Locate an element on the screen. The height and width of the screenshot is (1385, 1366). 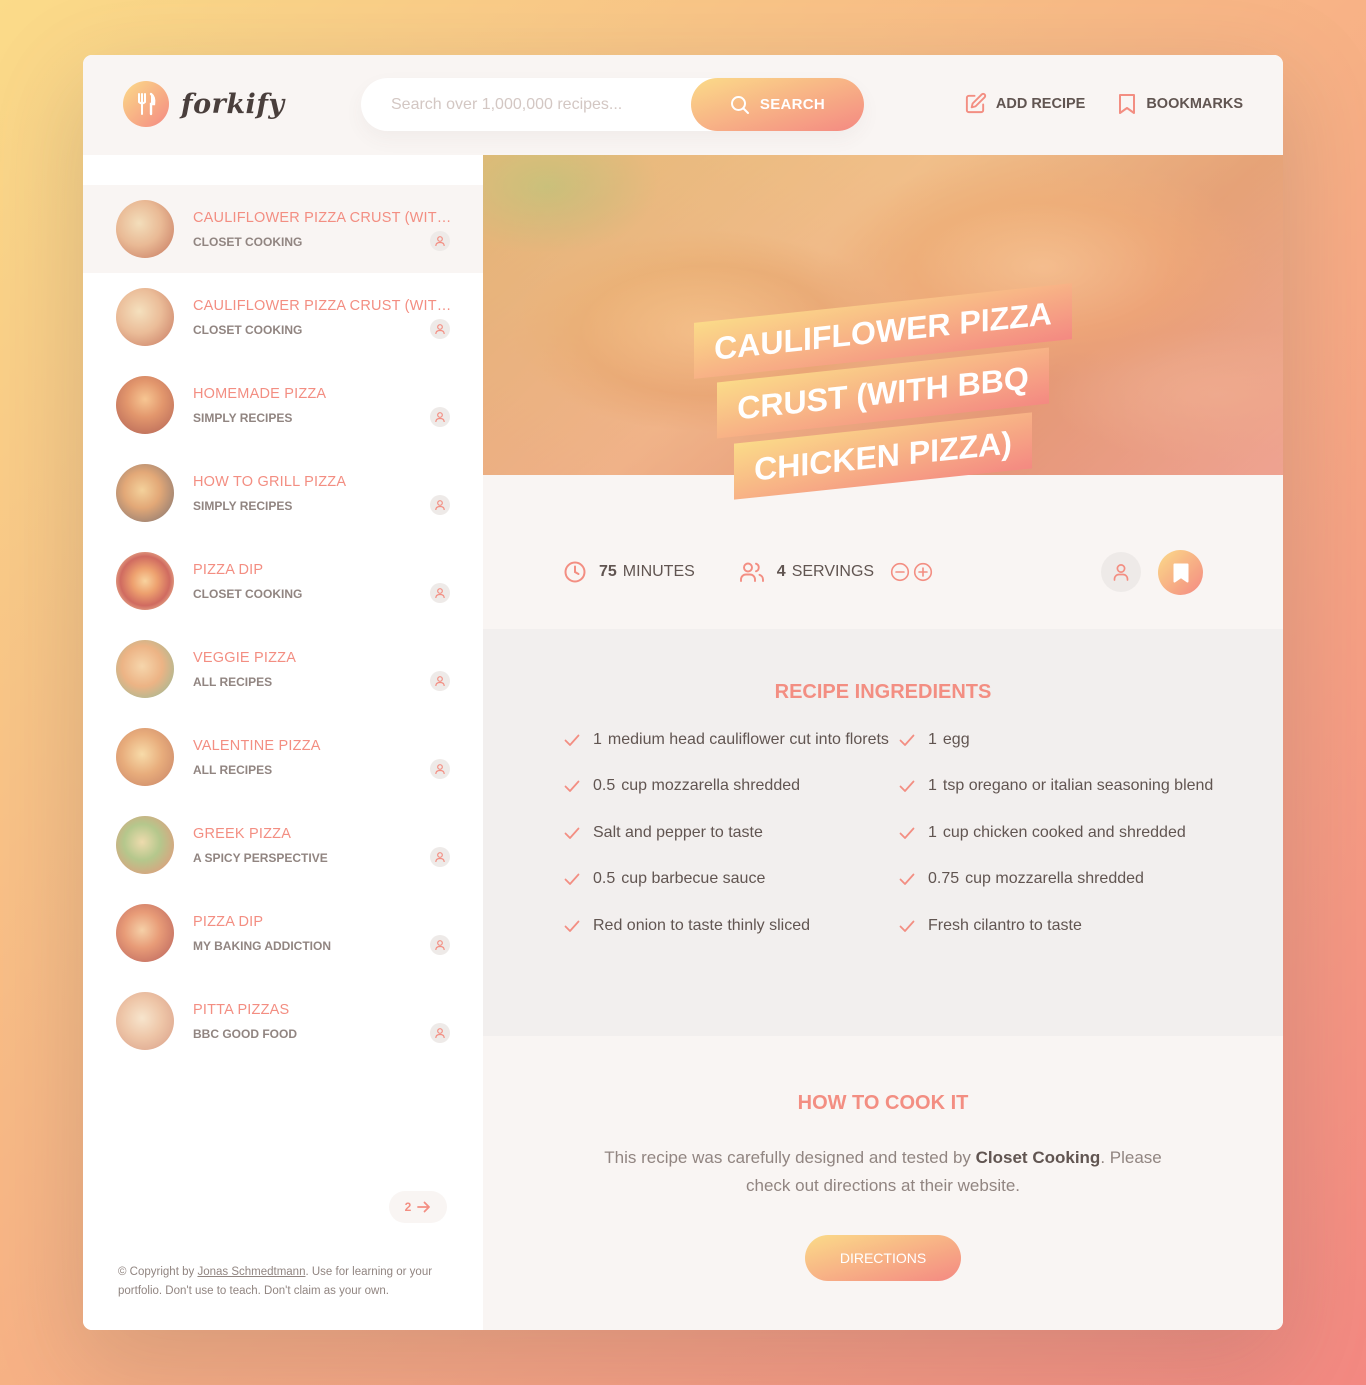
ingredient-item: Red onion to taste thinly sliced is located at coordinates (730, 926).